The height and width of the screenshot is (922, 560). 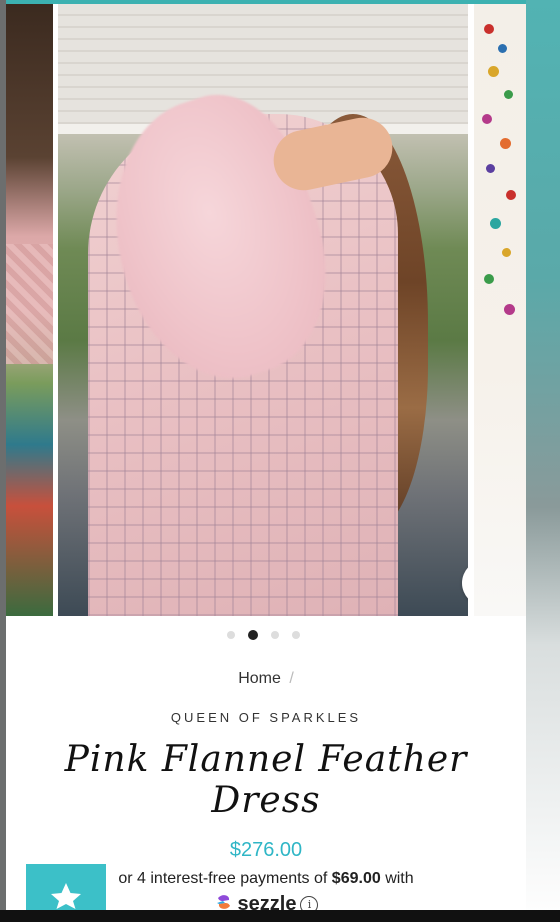 What do you see at coordinates (266, 780) in the screenshot?
I see `product-title: Pink Flannel Feather Dress` at bounding box center [266, 780].